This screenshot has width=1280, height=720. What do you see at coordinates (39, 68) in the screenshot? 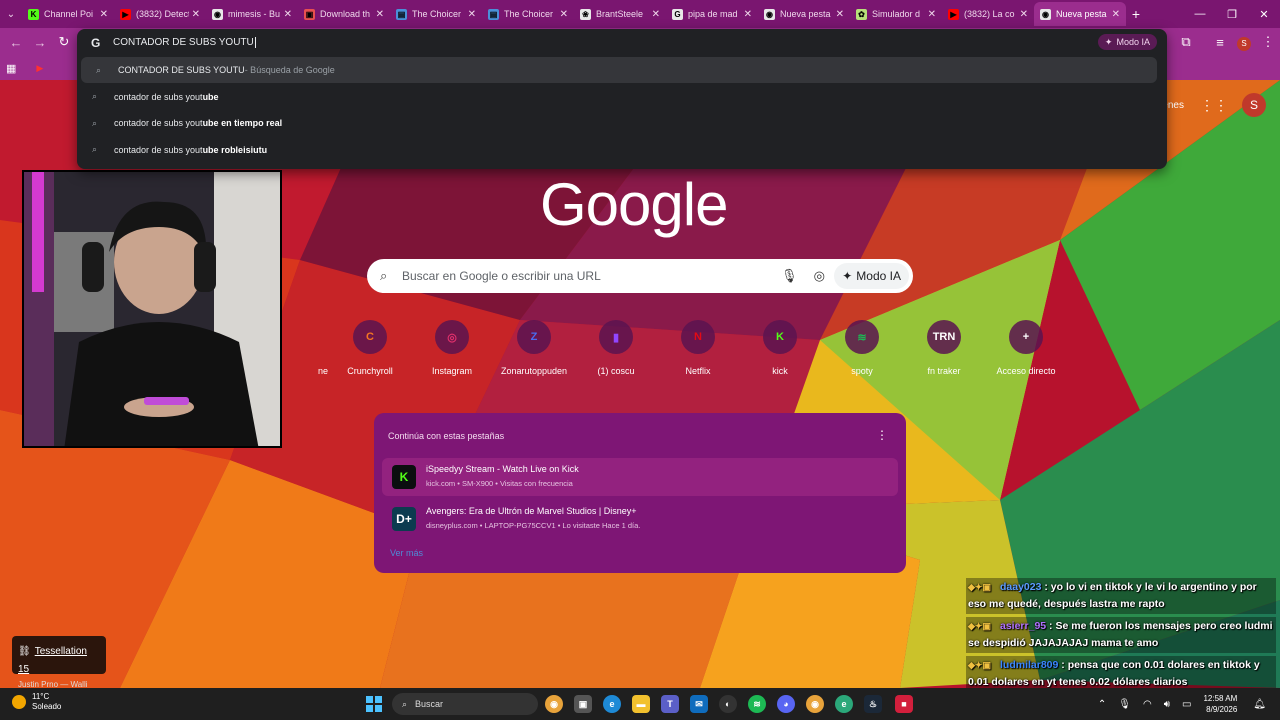
I see `bookmark-youtube-icon: ▶` at bounding box center [39, 68].